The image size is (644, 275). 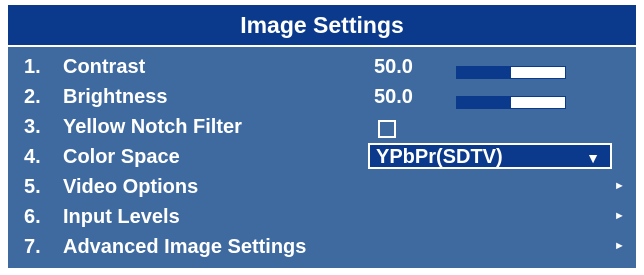 What do you see at coordinates (593, 158) in the screenshot?
I see `dropdown-arrow-icon: ▼` at bounding box center [593, 158].